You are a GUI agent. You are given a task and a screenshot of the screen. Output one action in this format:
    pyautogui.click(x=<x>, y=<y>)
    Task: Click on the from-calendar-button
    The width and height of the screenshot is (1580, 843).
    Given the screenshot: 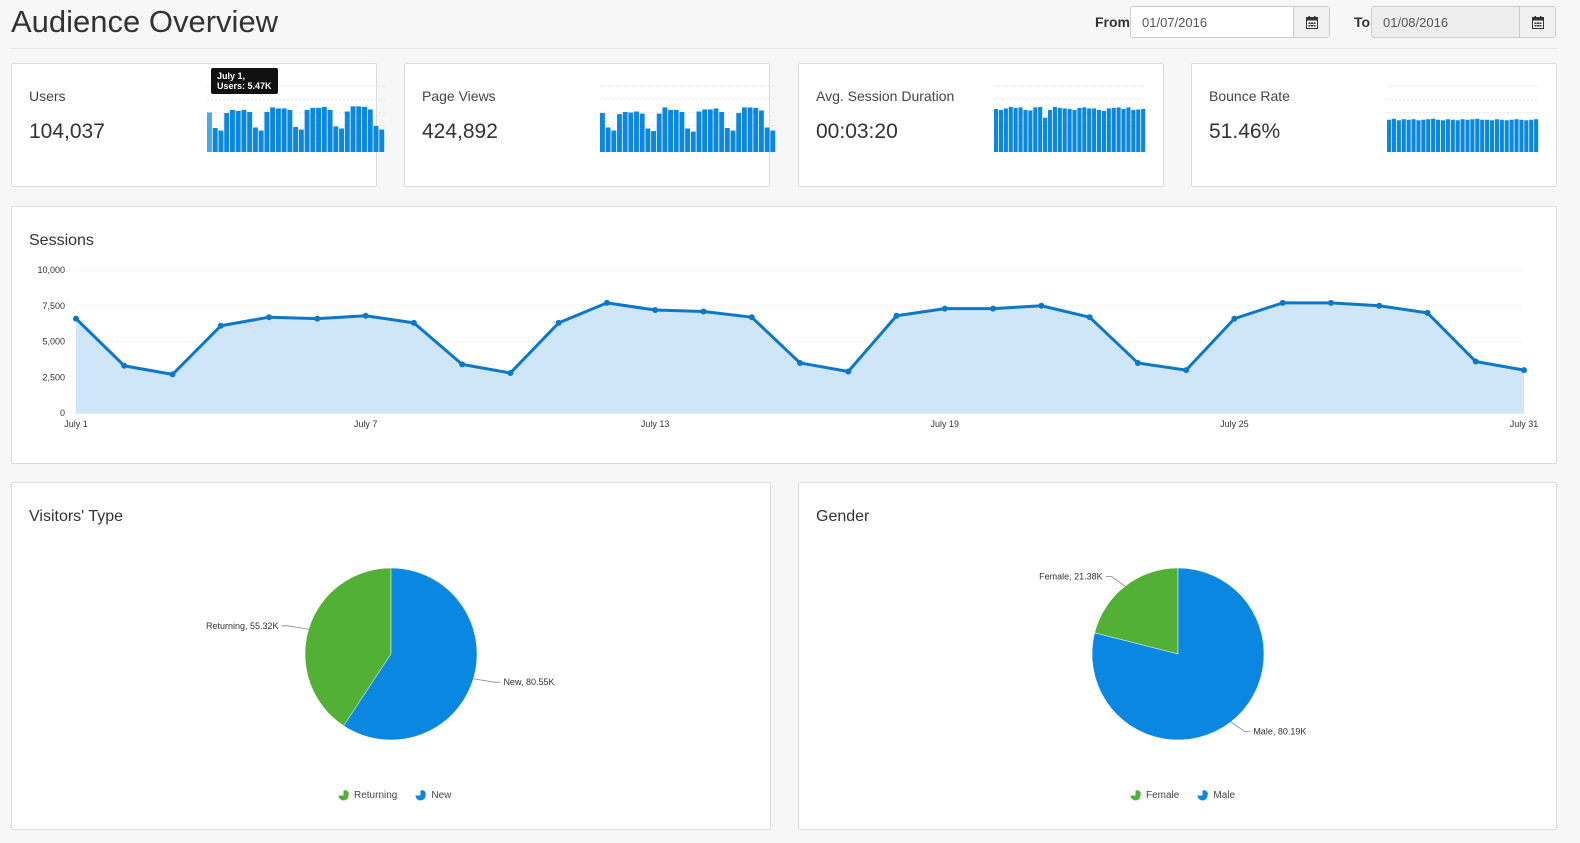 What is the action you would take?
    pyautogui.click(x=1311, y=22)
    